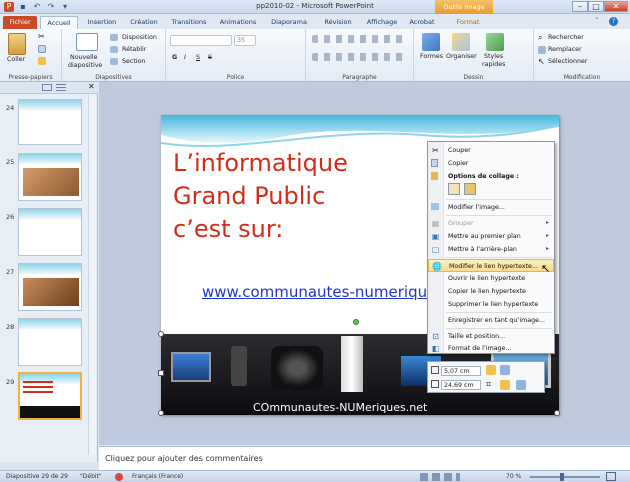 Image resolution: width=630 pixels, height=482 pixels. I want to click on remplacer-button: Remplacer, so click(565, 49).